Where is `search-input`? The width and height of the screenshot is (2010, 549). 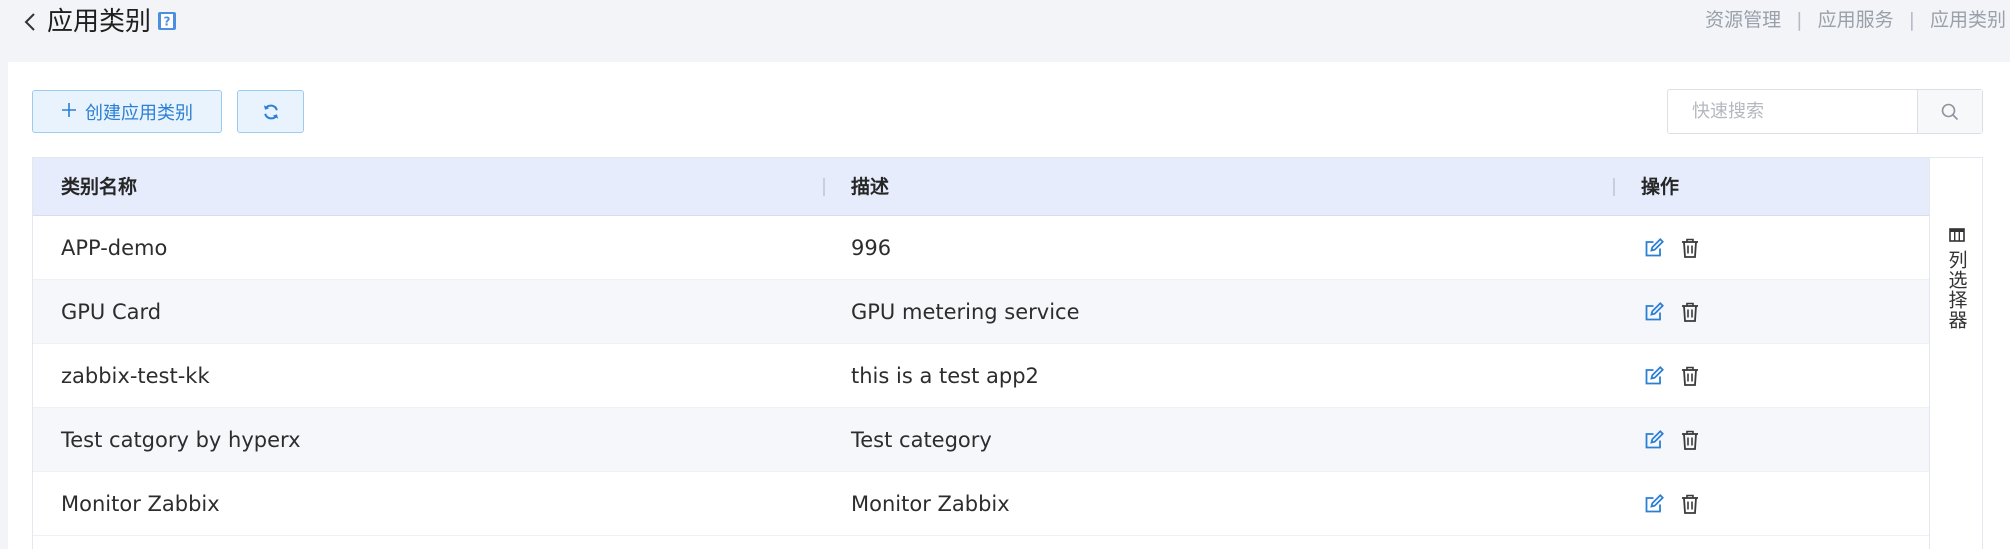
search-input is located at coordinates (1792, 111).